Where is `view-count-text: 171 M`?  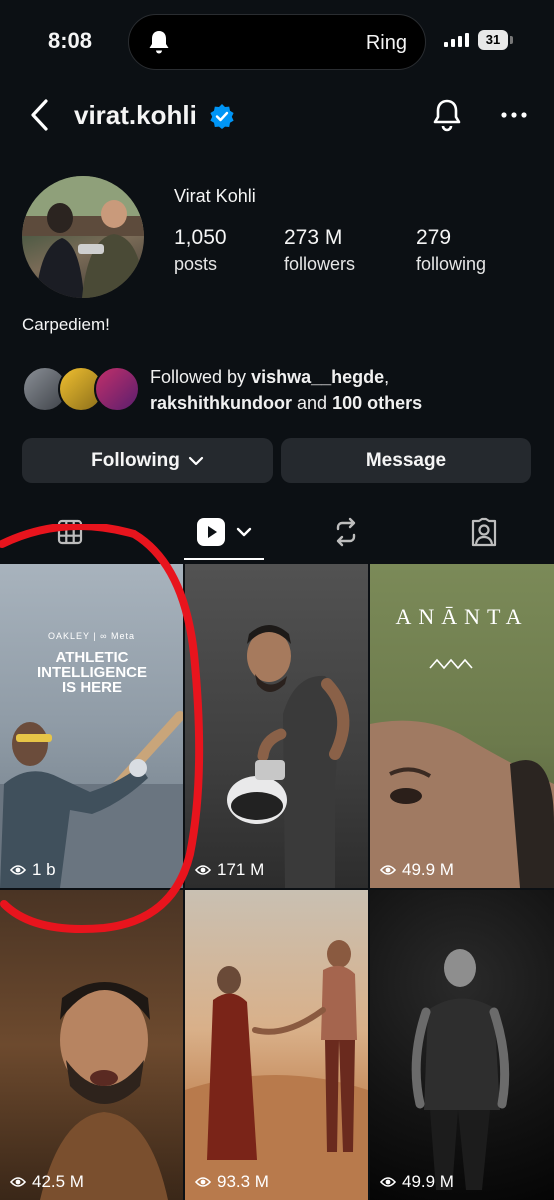
view-count-text: 171 M is located at coordinates (241, 869).